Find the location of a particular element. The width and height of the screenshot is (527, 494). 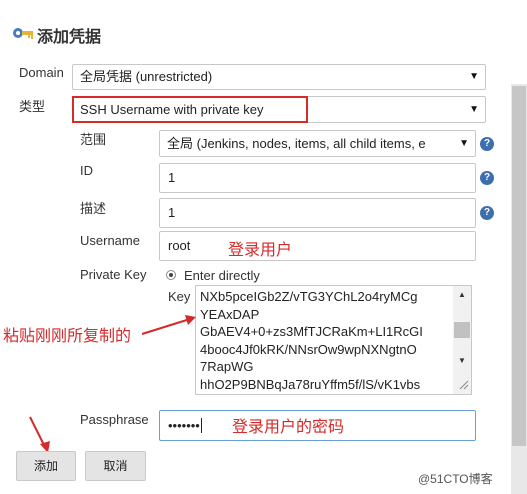

login-user-annotation: 登录用户 is located at coordinates (260, 250).